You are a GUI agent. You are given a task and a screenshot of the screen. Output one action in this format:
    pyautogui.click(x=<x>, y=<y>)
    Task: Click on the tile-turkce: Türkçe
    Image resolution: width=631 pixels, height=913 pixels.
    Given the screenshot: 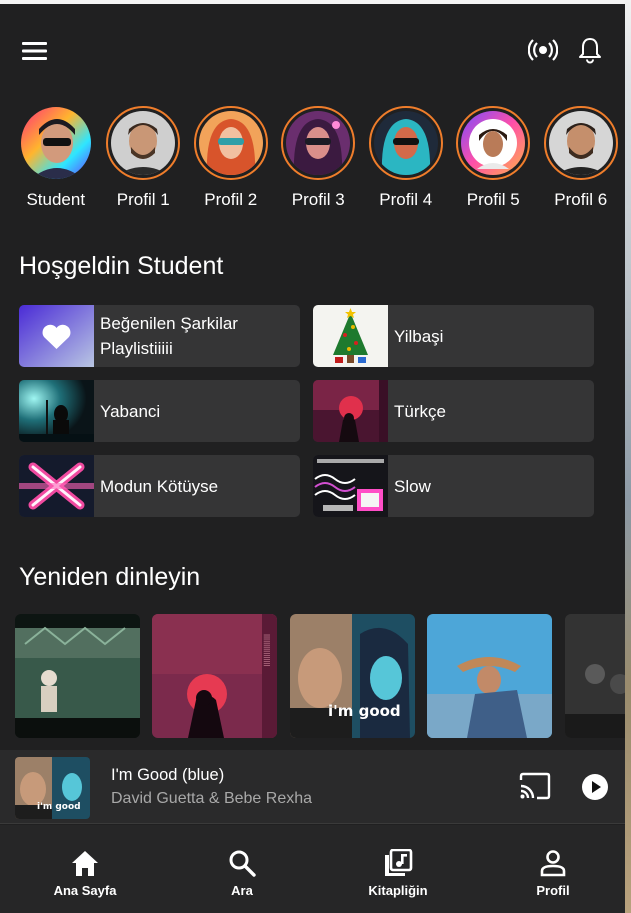 What is the action you would take?
    pyautogui.click(x=453, y=411)
    